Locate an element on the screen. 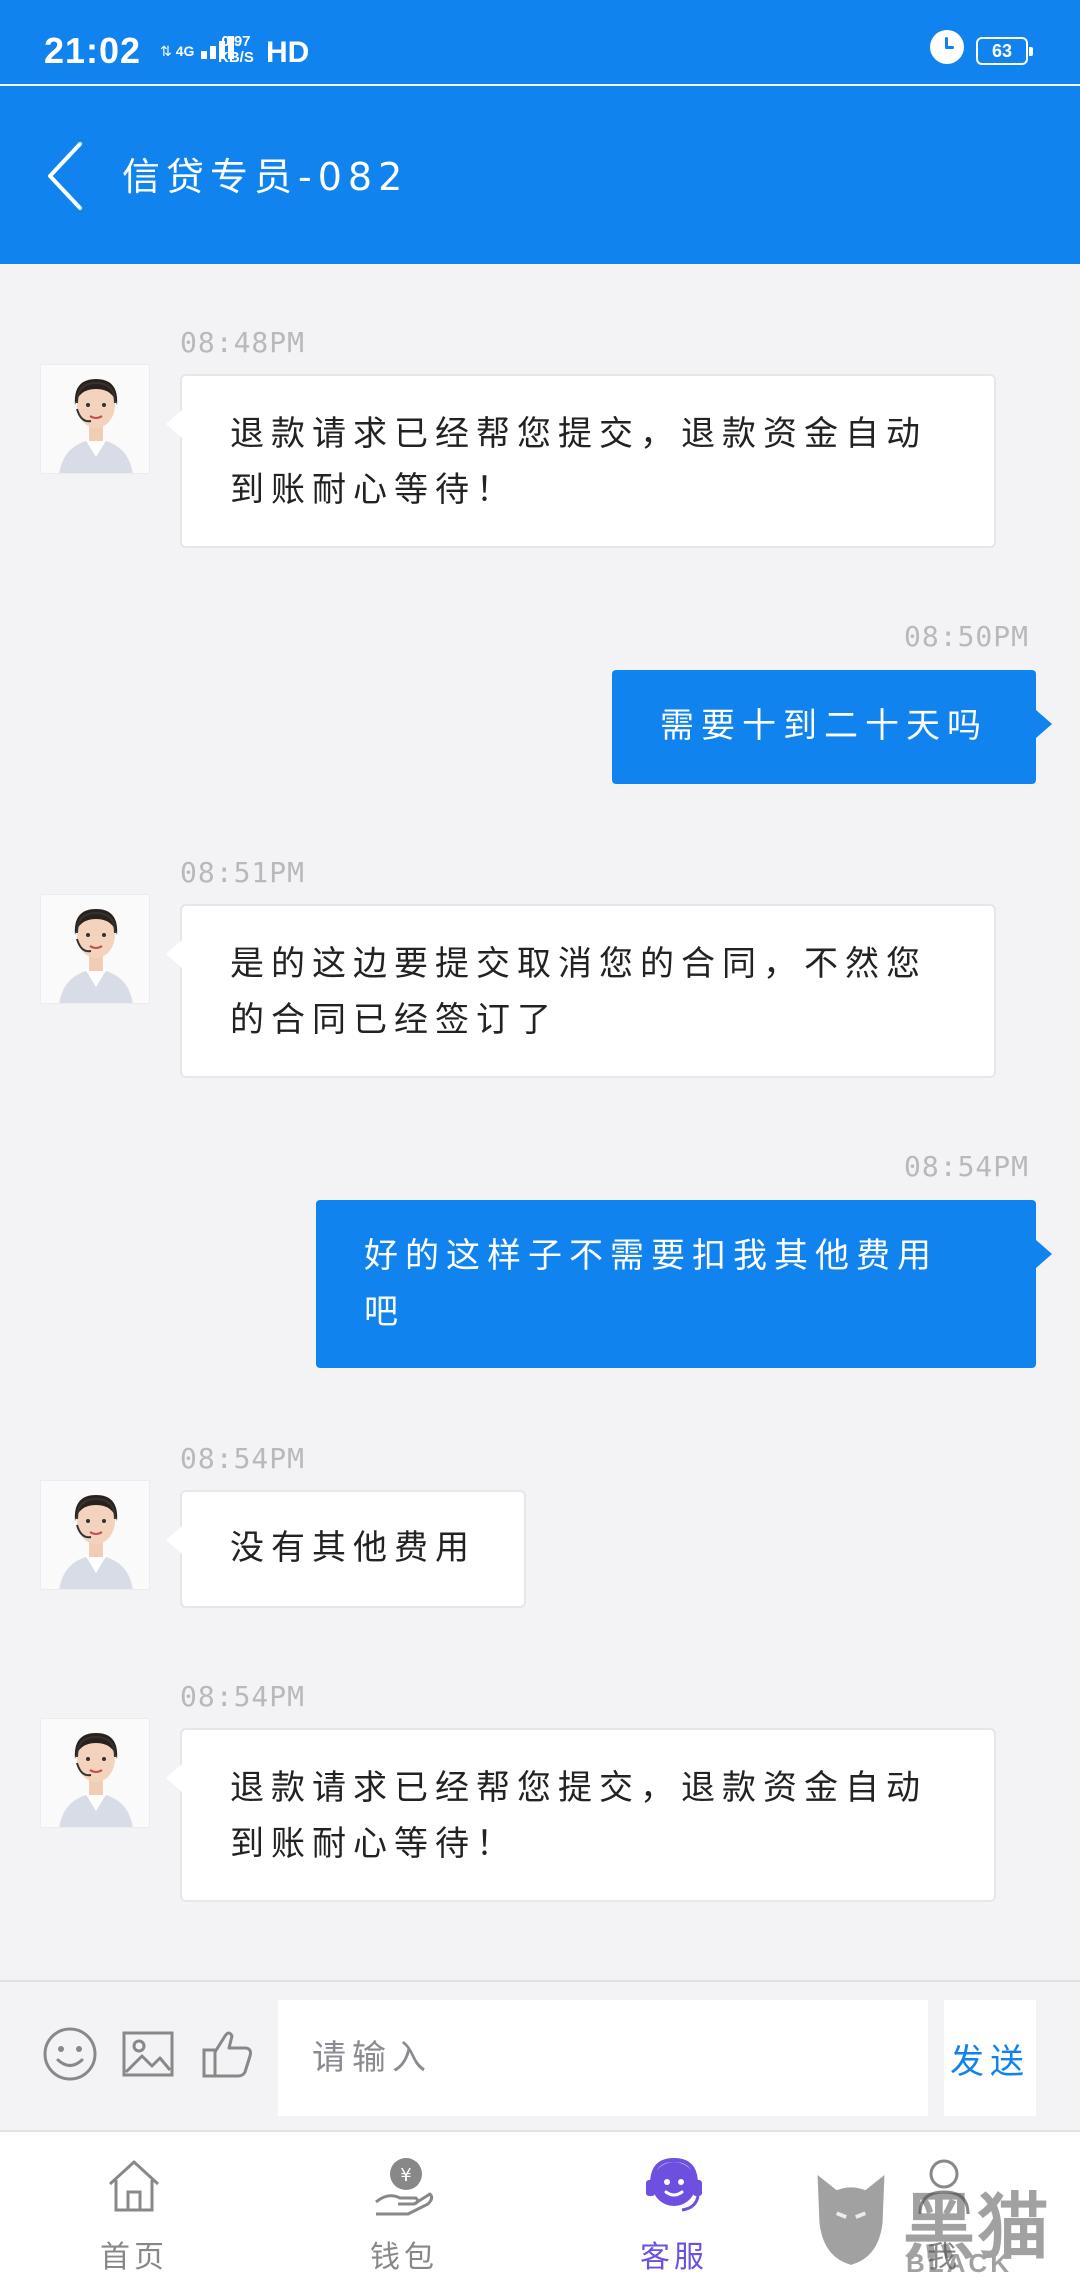 This screenshot has width=1080, height=2280. message-timestamp: 08:50PM is located at coordinates (967, 636).